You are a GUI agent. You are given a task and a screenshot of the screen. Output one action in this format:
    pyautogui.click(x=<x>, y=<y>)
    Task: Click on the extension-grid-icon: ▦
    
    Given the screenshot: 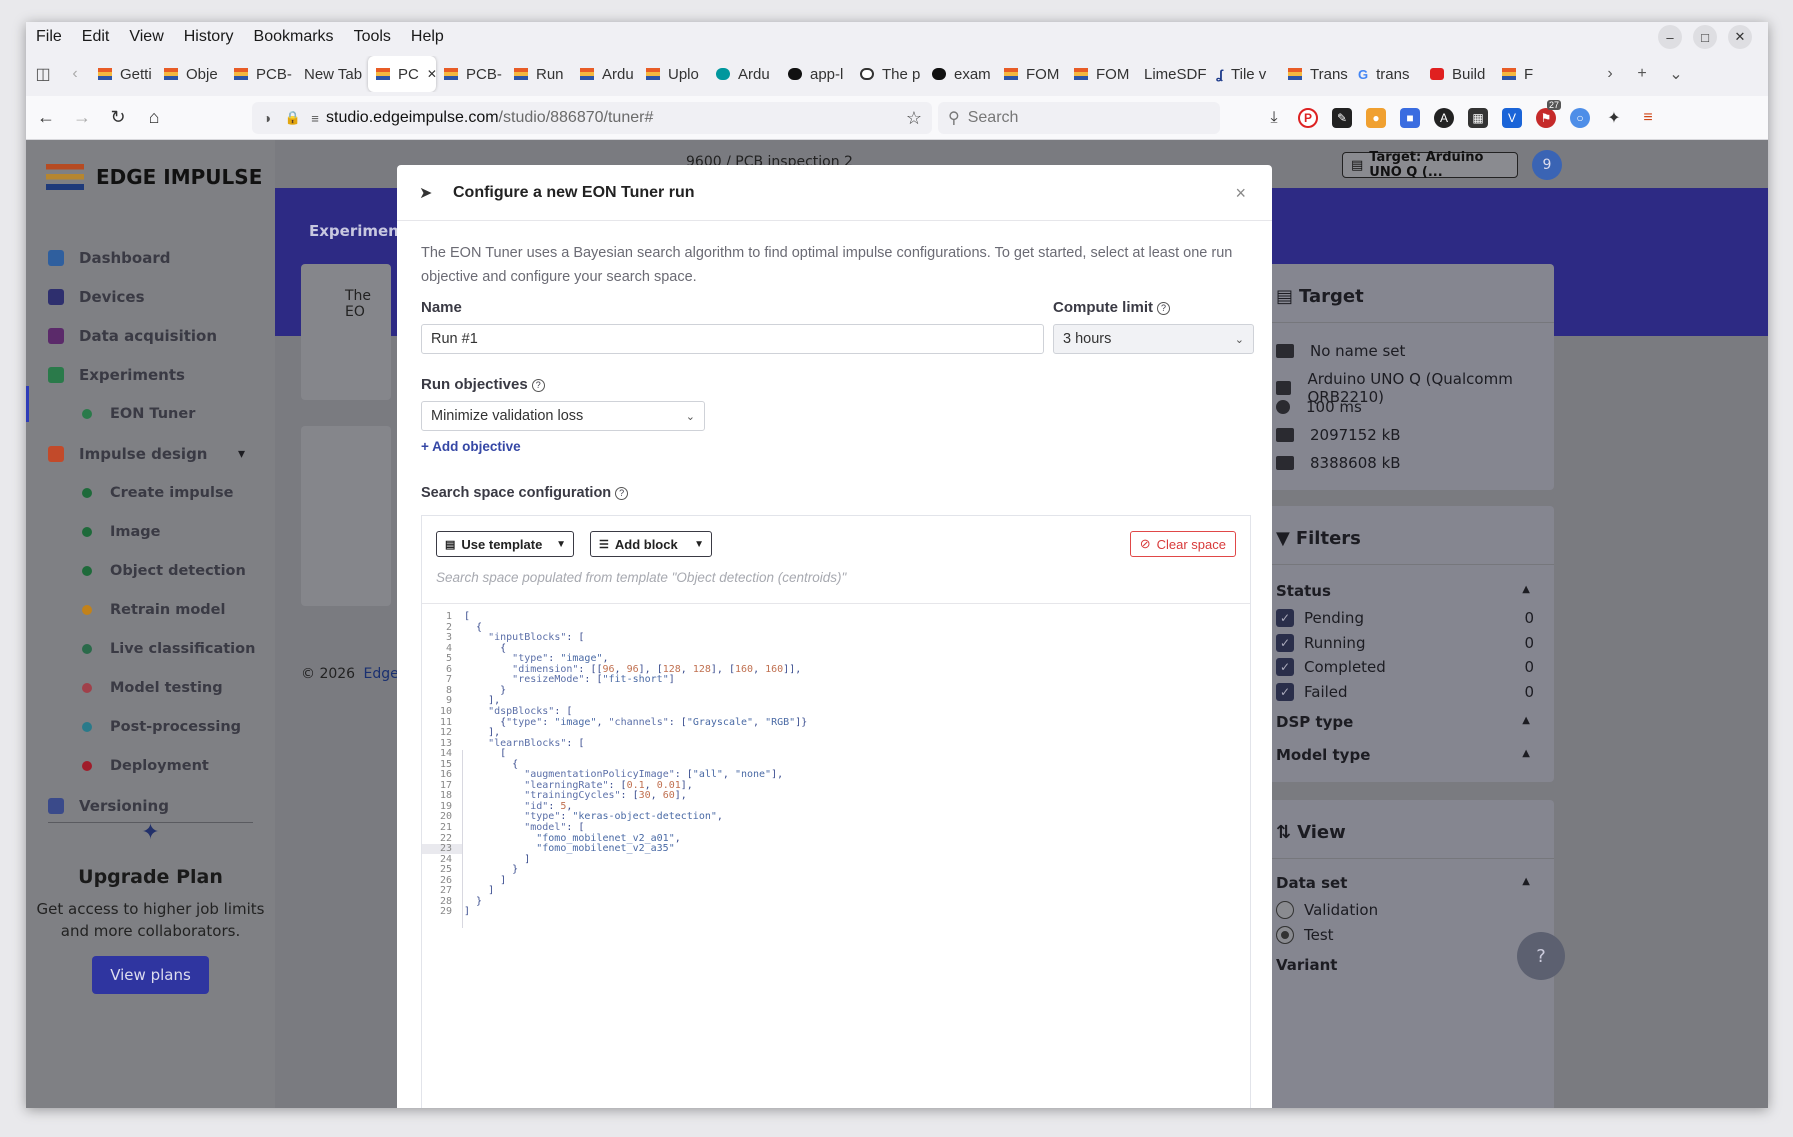 What is the action you would take?
    pyautogui.click(x=1478, y=118)
    